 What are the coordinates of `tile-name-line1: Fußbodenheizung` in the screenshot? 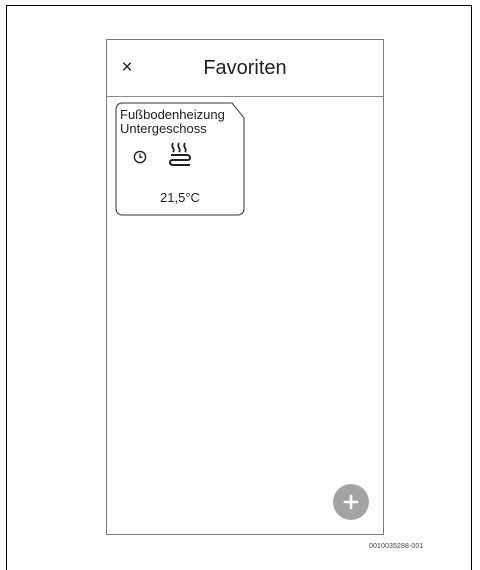 It's located at (172, 114).